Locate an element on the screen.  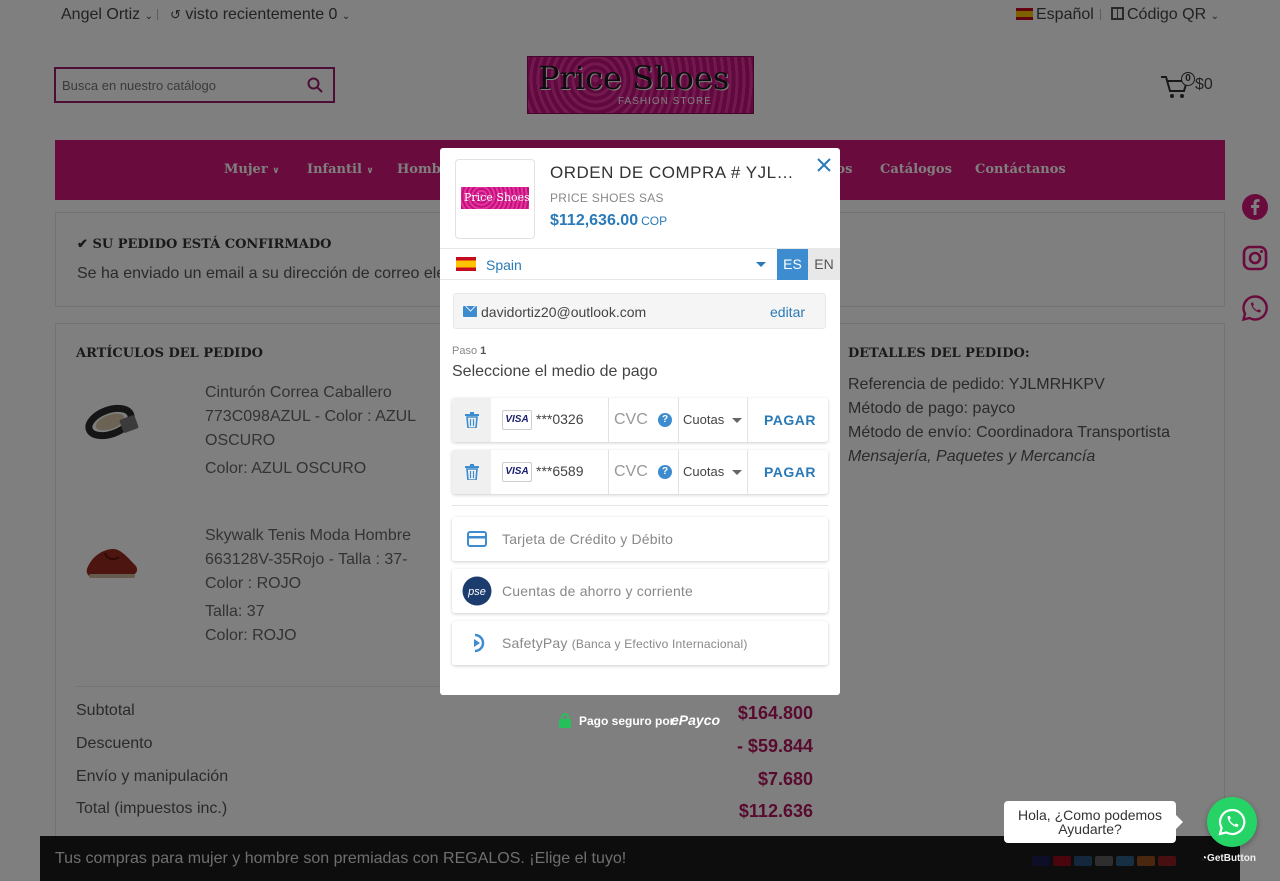
edit-email-link: editar is located at coordinates (787, 312).